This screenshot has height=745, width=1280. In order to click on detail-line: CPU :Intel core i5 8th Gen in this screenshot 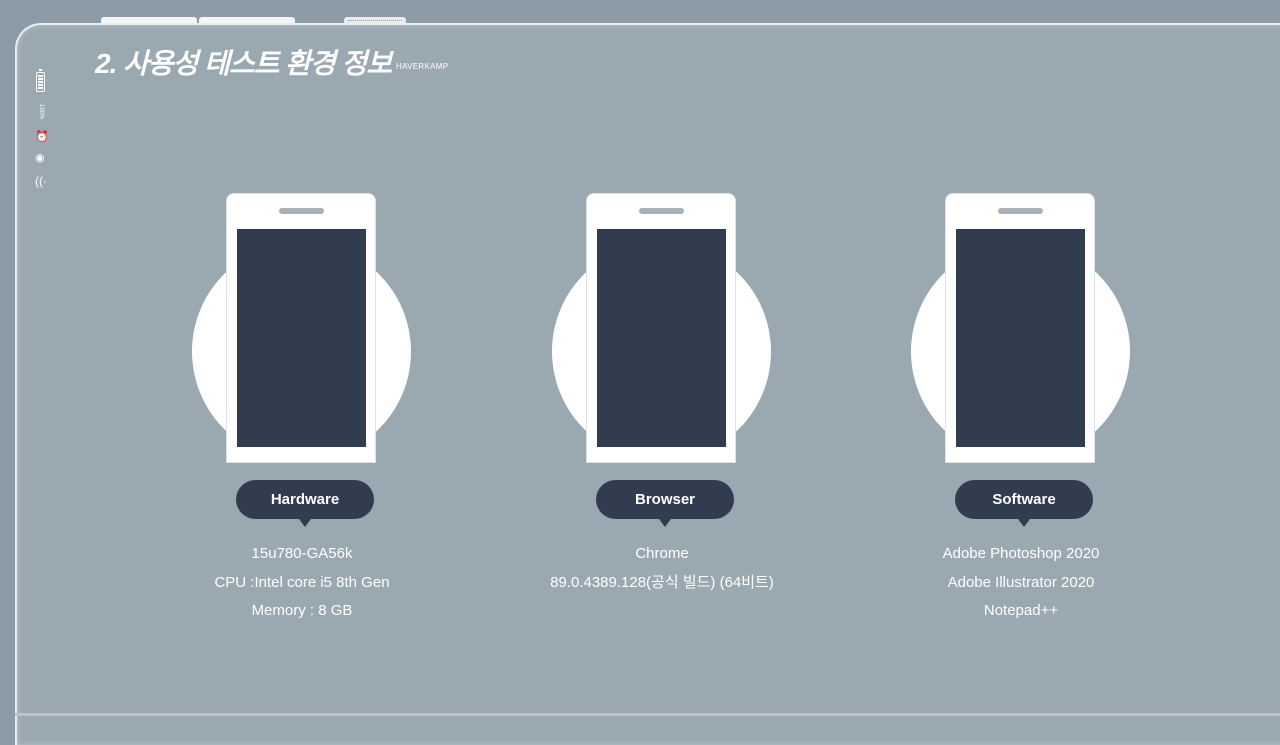, I will do `click(302, 582)`.